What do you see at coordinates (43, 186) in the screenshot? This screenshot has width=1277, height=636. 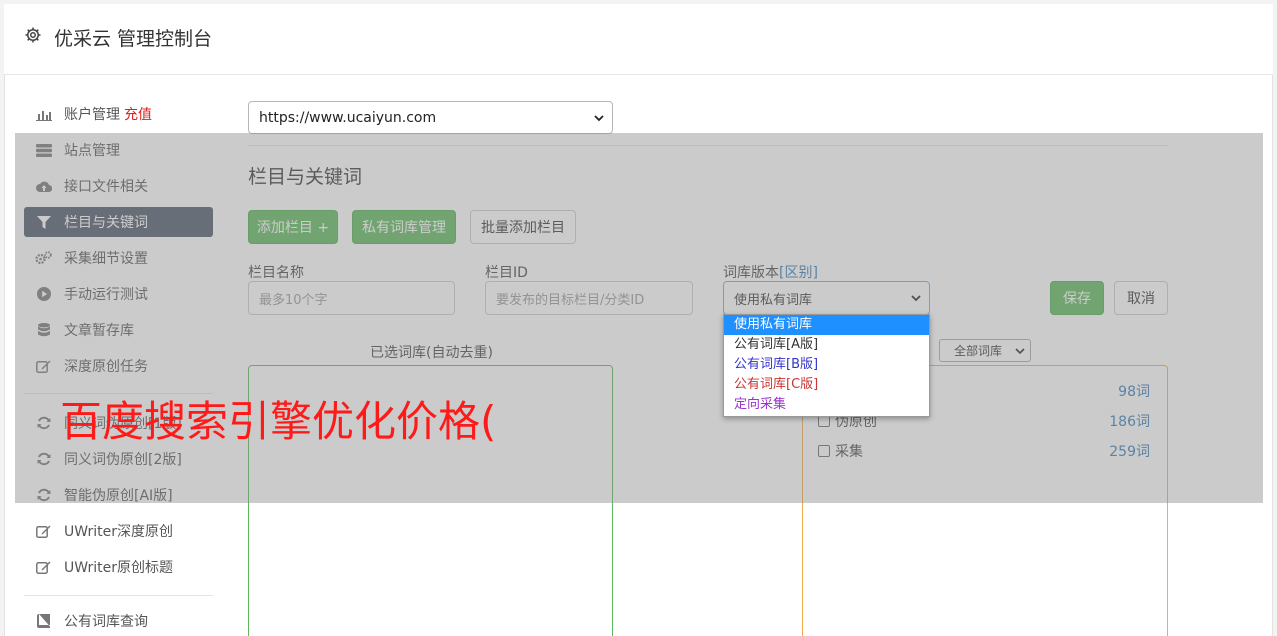 I see `cloud-upload-icon` at bounding box center [43, 186].